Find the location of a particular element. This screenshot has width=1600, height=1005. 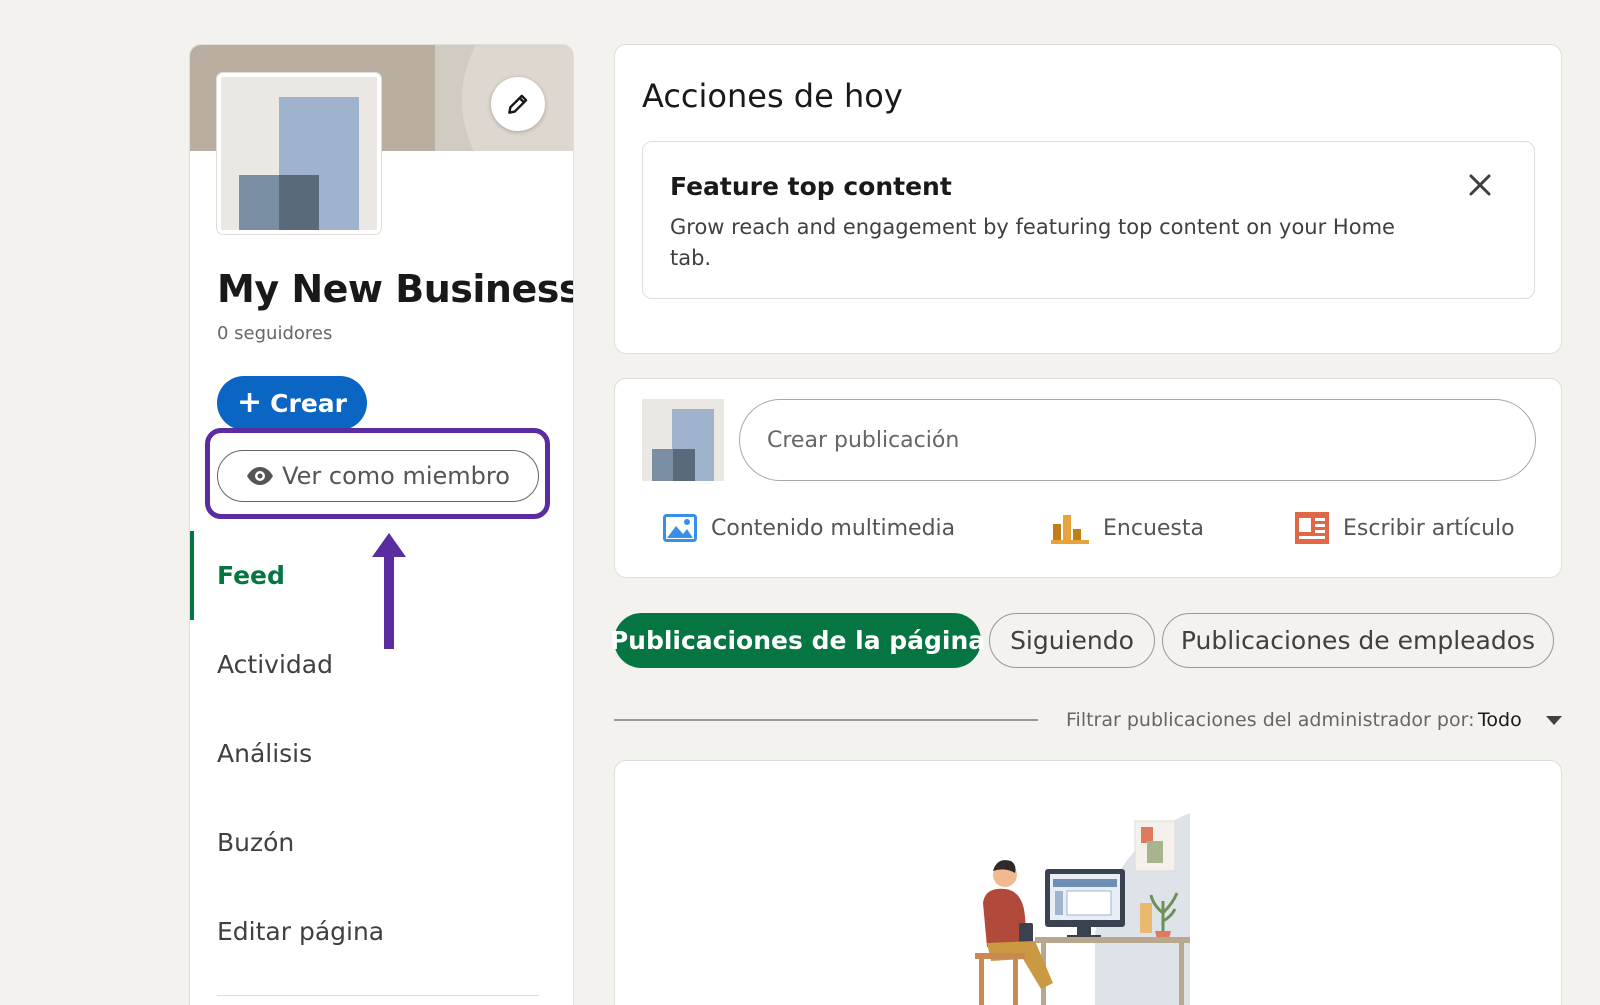

sidebar-item-edit-page: Editar página is located at coordinates (381, 931).